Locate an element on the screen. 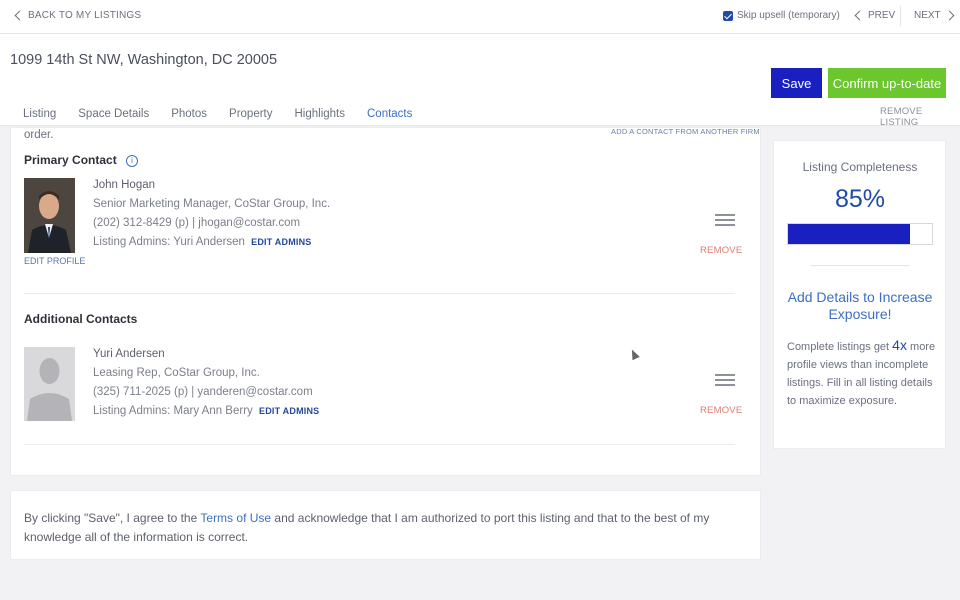  confirm-up-to-date-button: Confirm up-to-date is located at coordinates (887, 83).